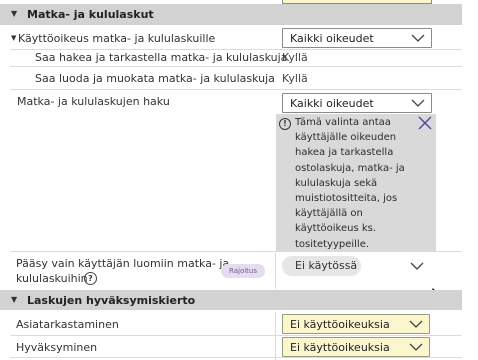 Image resolution: width=478 pixels, height=360 pixels. What do you see at coordinates (90, 278) in the screenshot?
I see `help-icon: ?` at bounding box center [90, 278].